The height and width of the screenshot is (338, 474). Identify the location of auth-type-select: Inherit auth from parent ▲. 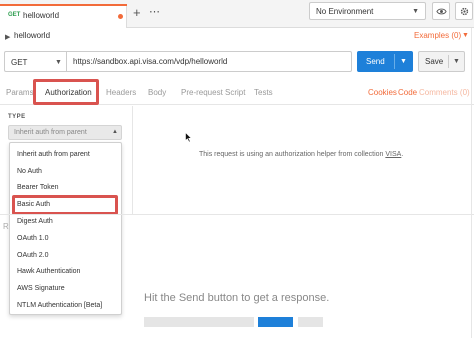
(65, 132).